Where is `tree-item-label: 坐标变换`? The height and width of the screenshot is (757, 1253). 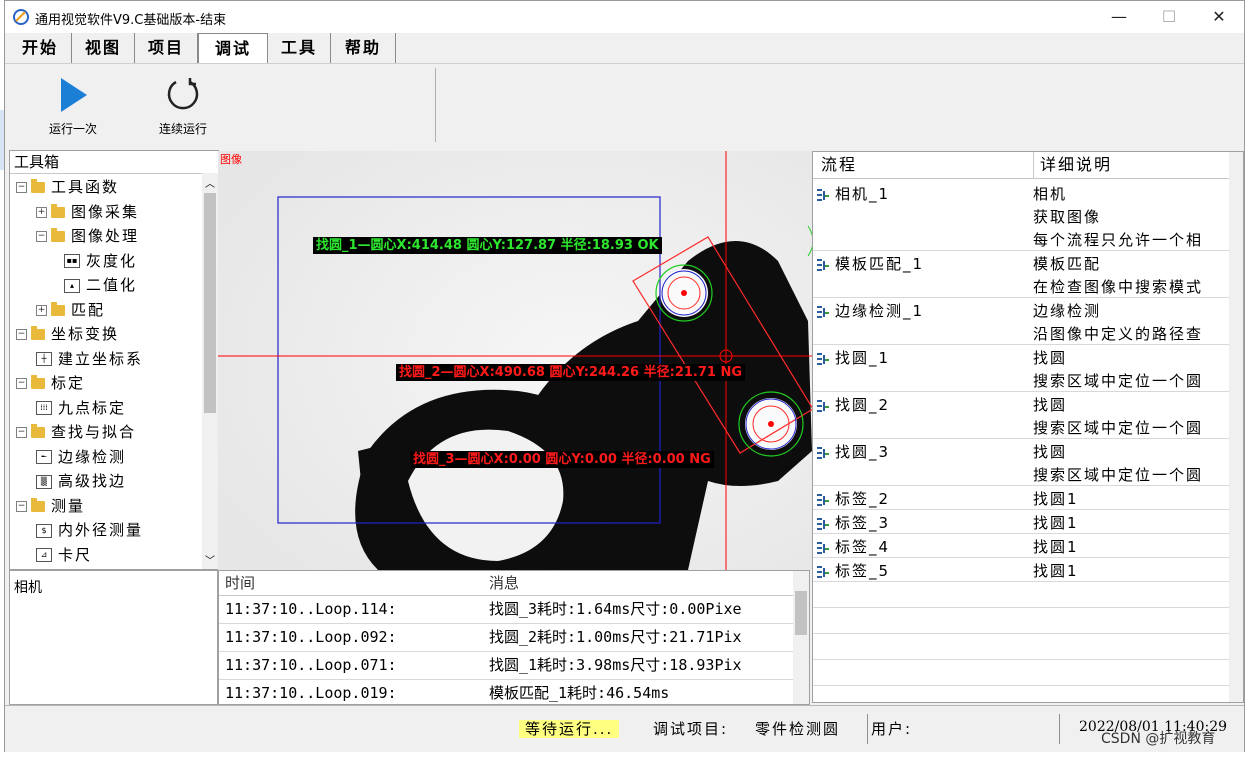 tree-item-label: 坐标变换 is located at coordinates (85, 334).